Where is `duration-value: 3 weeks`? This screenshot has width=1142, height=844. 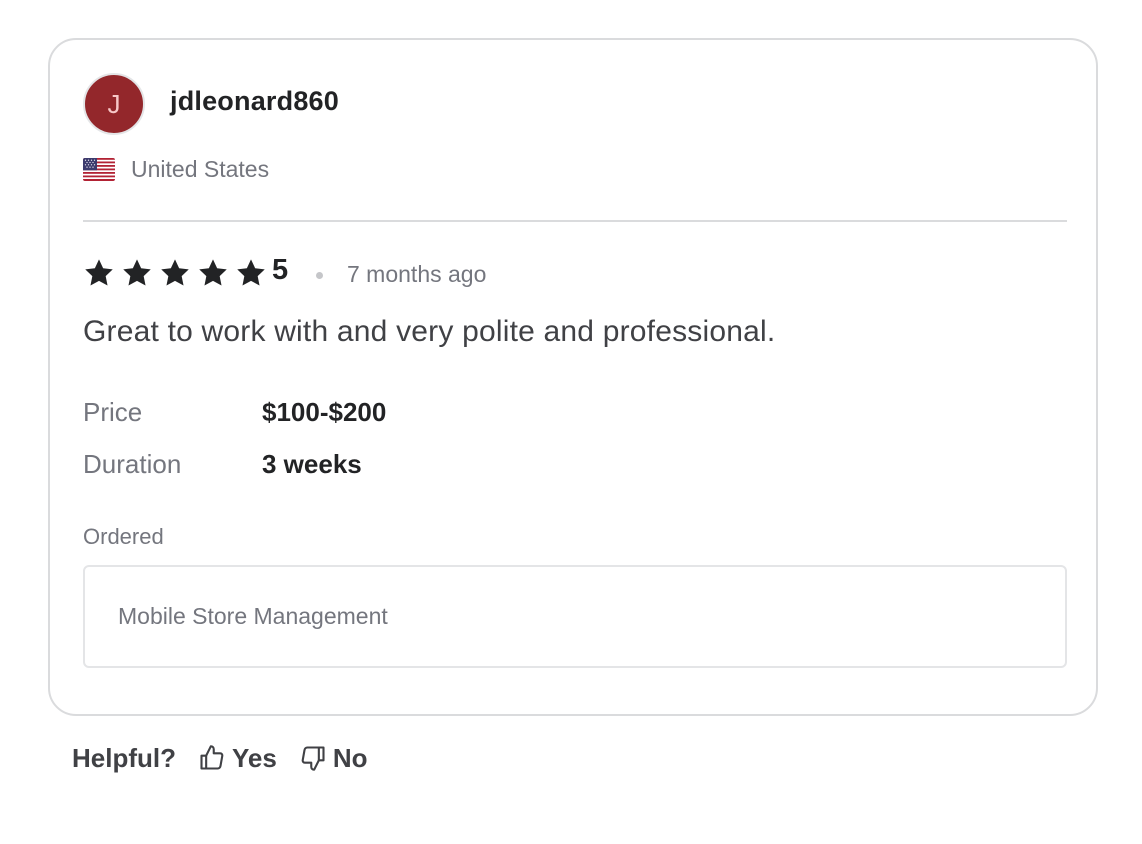
duration-value: 3 weeks is located at coordinates (312, 464).